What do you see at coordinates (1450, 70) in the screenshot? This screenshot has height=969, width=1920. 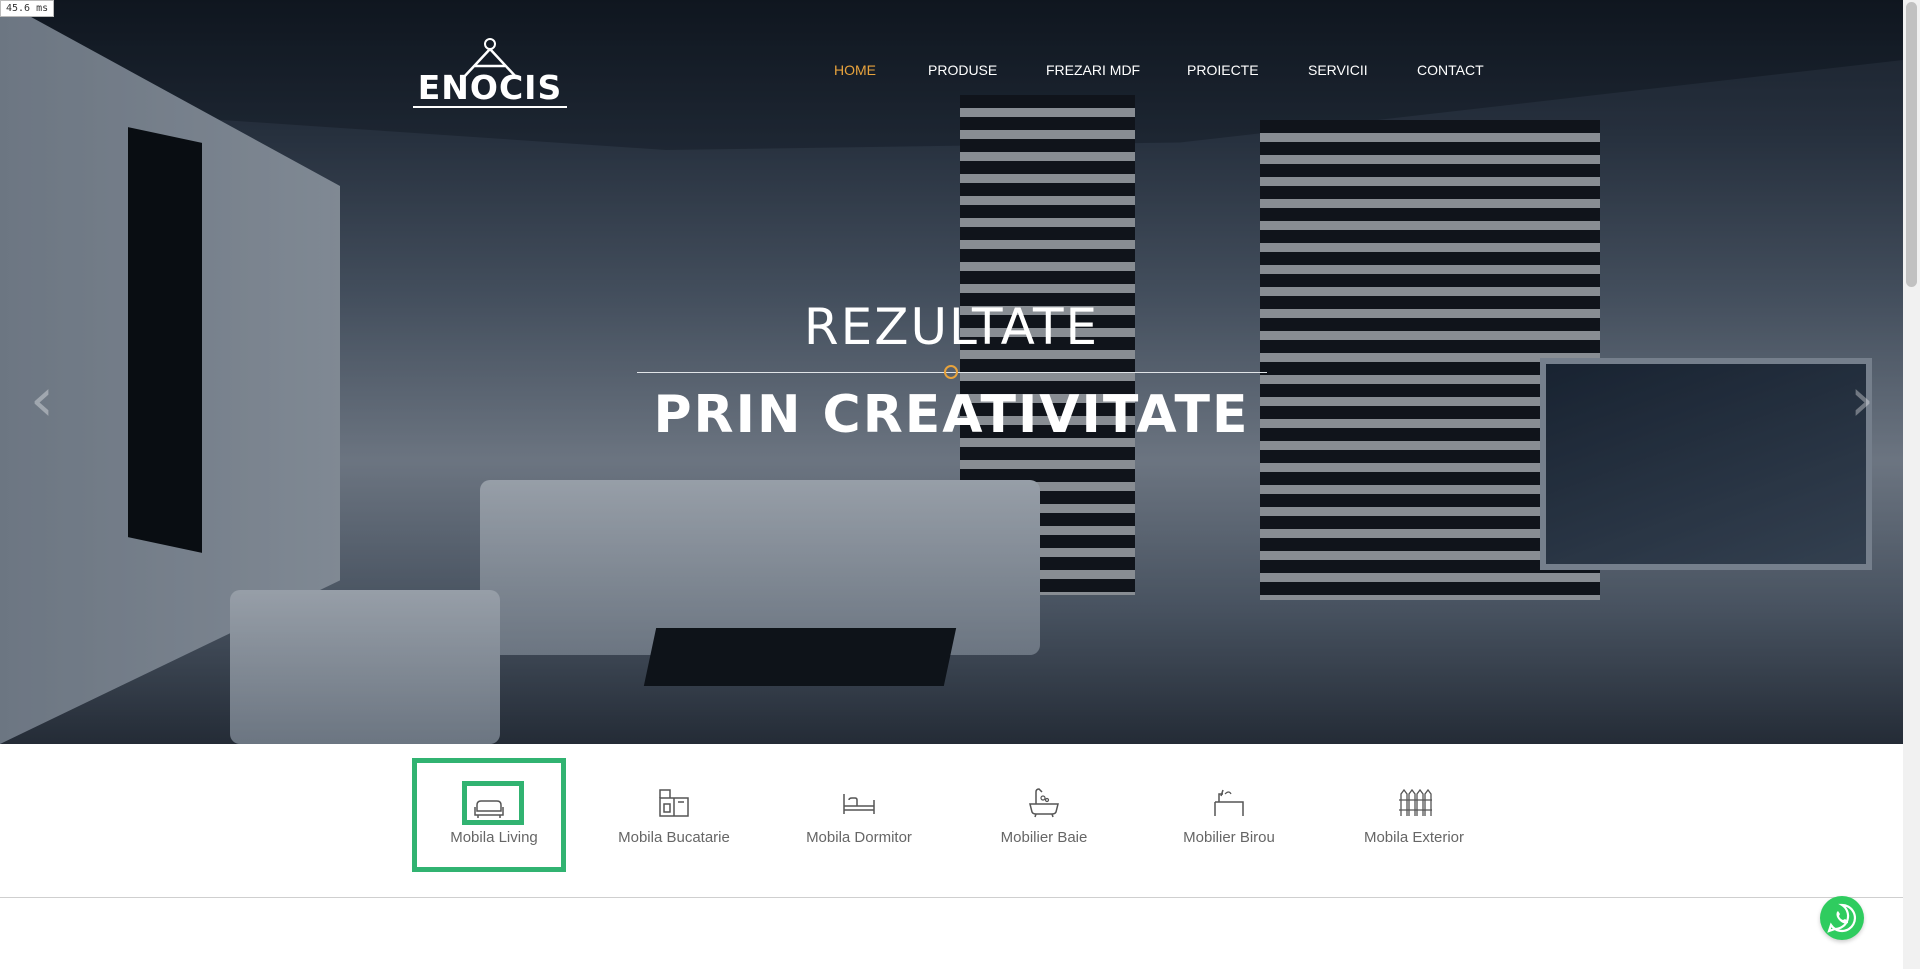 I see `nav-contact: CONTACT` at bounding box center [1450, 70].